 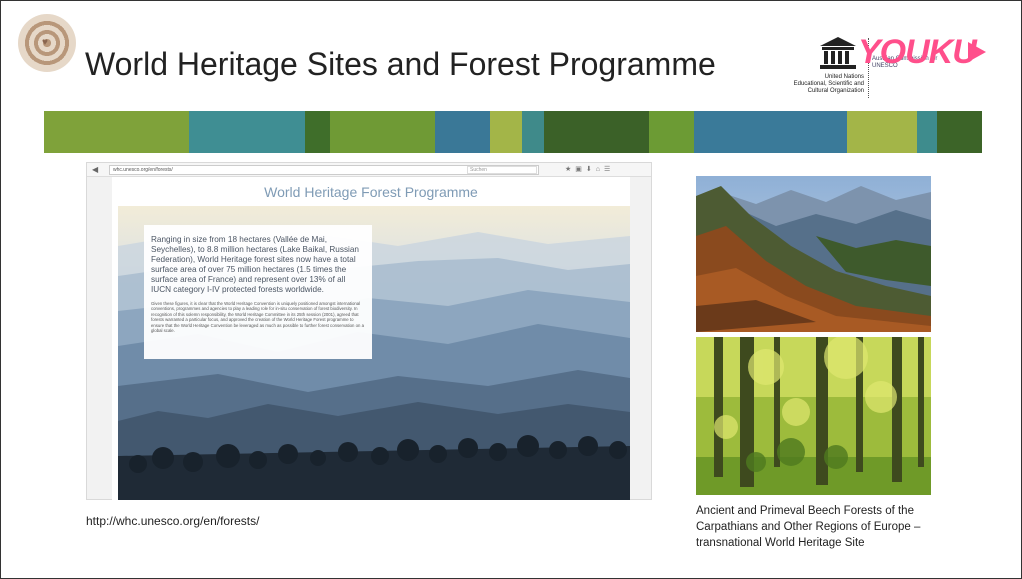 I want to click on unesco-temple-icon, so click(x=838, y=53).